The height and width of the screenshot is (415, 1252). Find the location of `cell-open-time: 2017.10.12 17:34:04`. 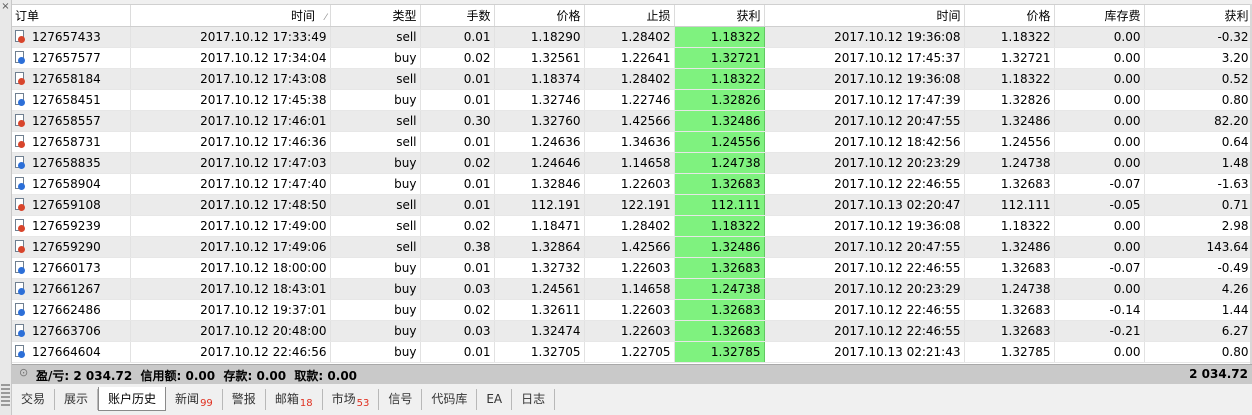

cell-open-time: 2017.10.12 17:34:04 is located at coordinates (230, 58).